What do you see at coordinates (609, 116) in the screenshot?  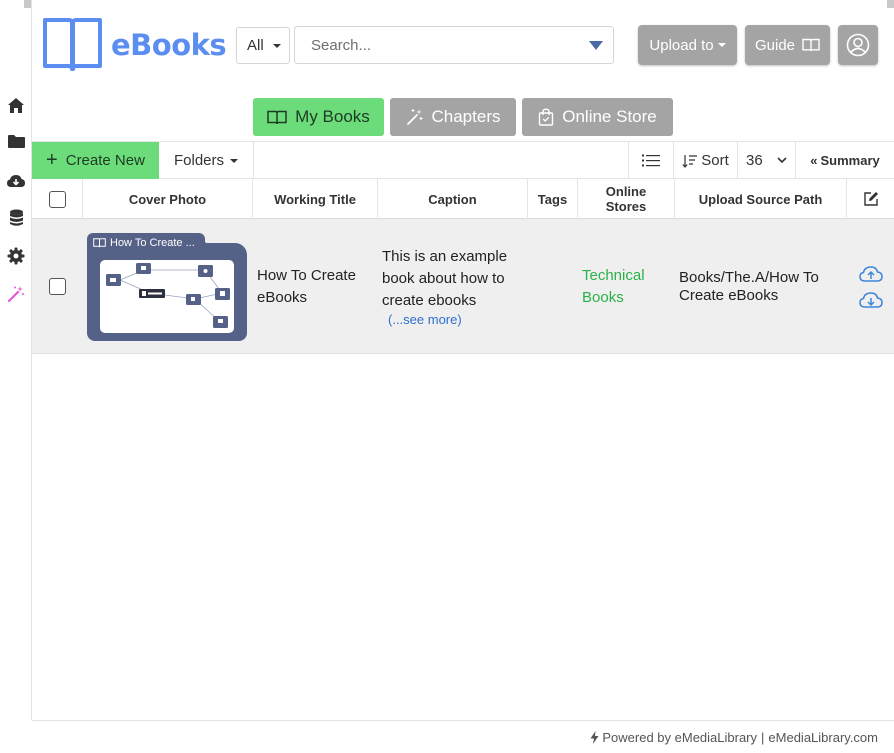 I see `tab-online-store-label: Online Store` at bounding box center [609, 116].